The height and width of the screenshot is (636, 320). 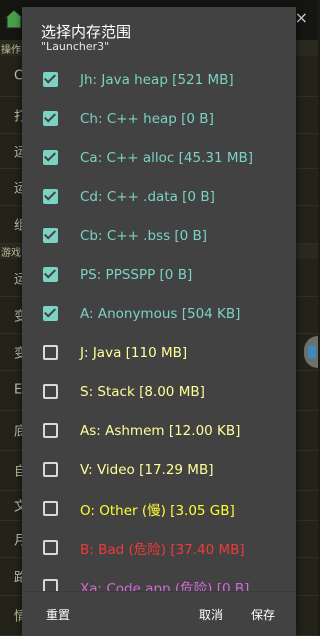 I want to click on cancel-button: 取消, so click(x=211, y=614).